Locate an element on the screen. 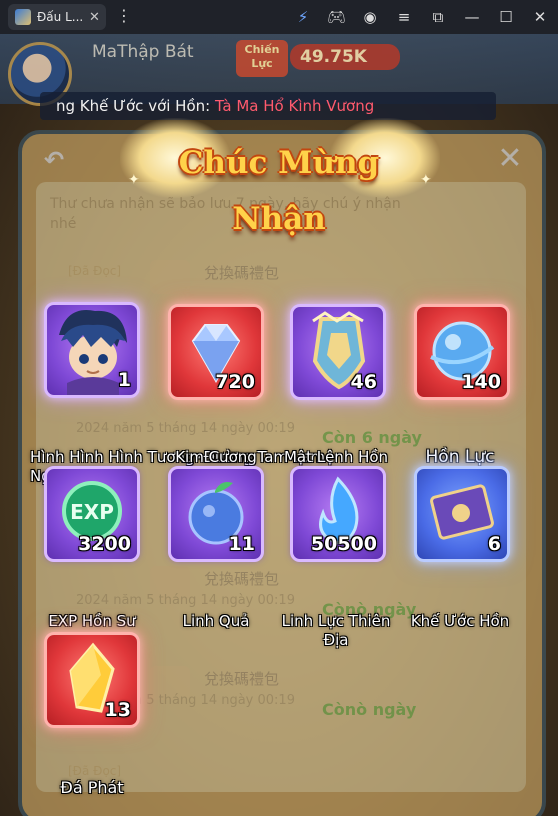 This screenshot has width=558, height=816. kebab-menu-icon: ⋮ is located at coordinates (124, 16).